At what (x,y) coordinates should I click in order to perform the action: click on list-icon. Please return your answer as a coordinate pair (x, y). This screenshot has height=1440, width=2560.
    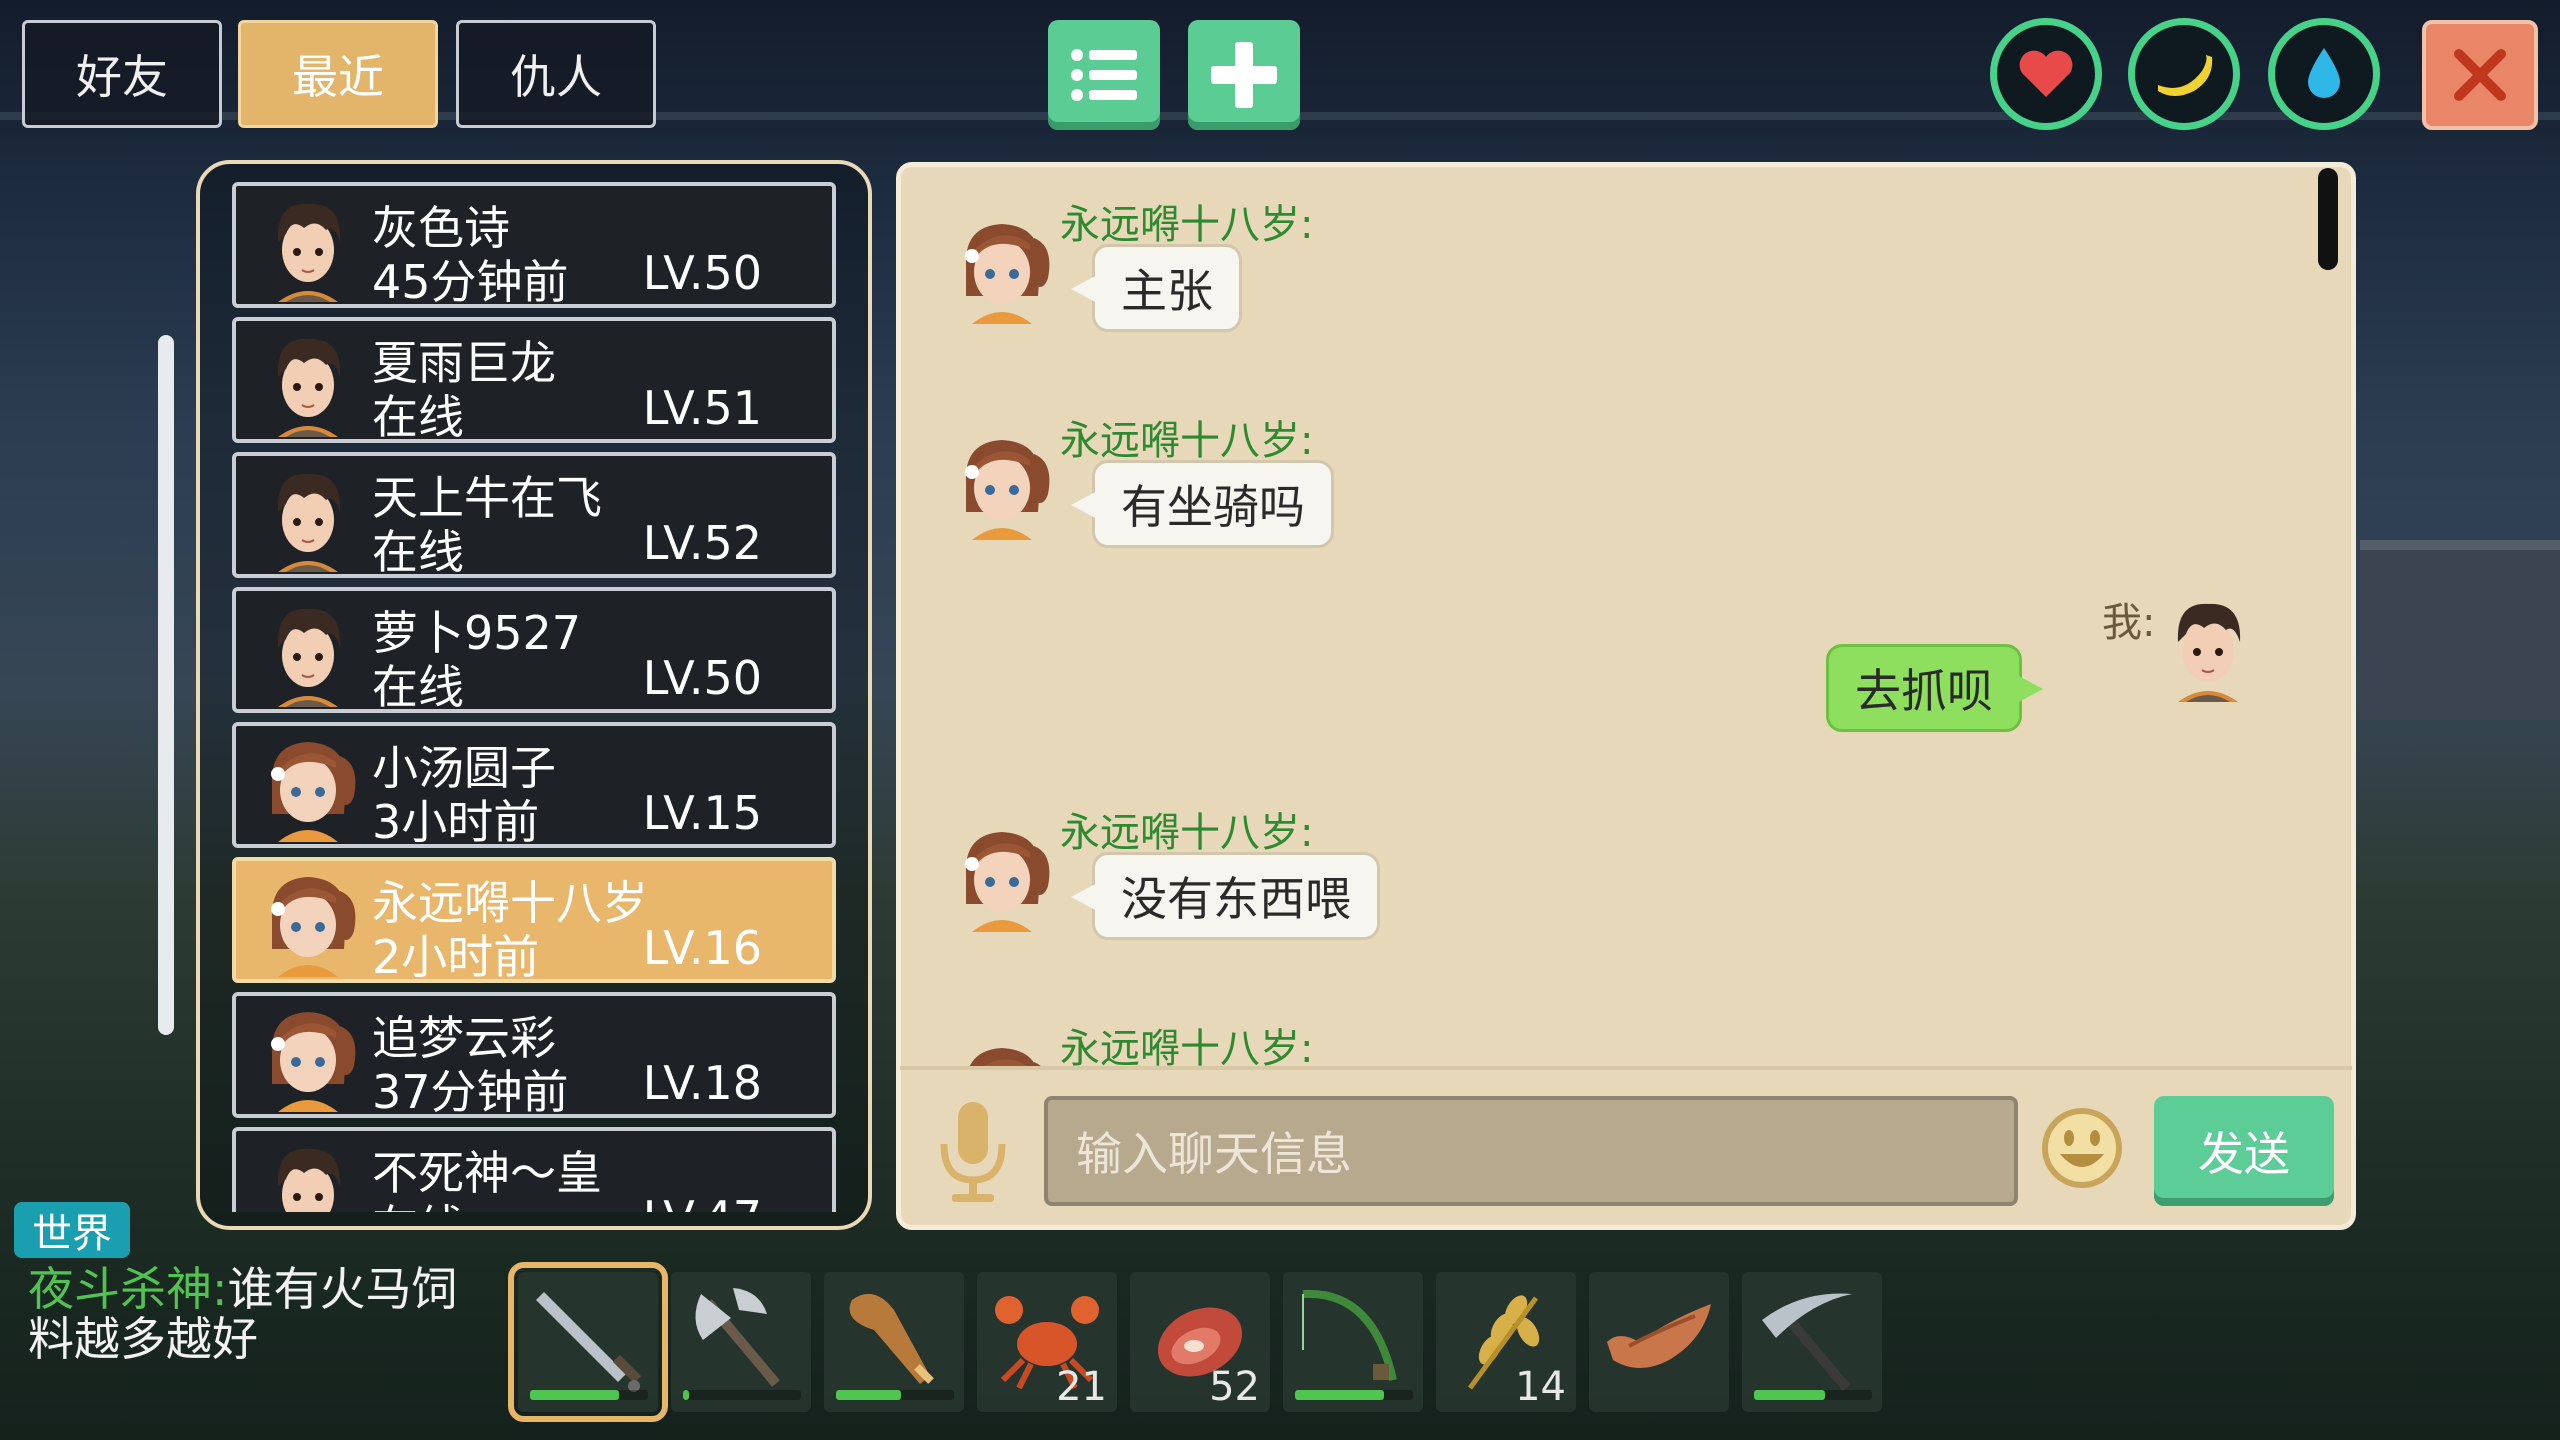
    Looking at the image, I should click on (1104, 75).